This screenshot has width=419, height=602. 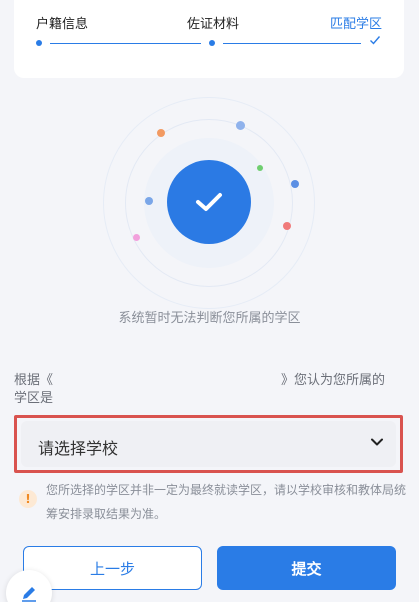 I want to click on exclamation-icon: !, so click(x=28, y=499).